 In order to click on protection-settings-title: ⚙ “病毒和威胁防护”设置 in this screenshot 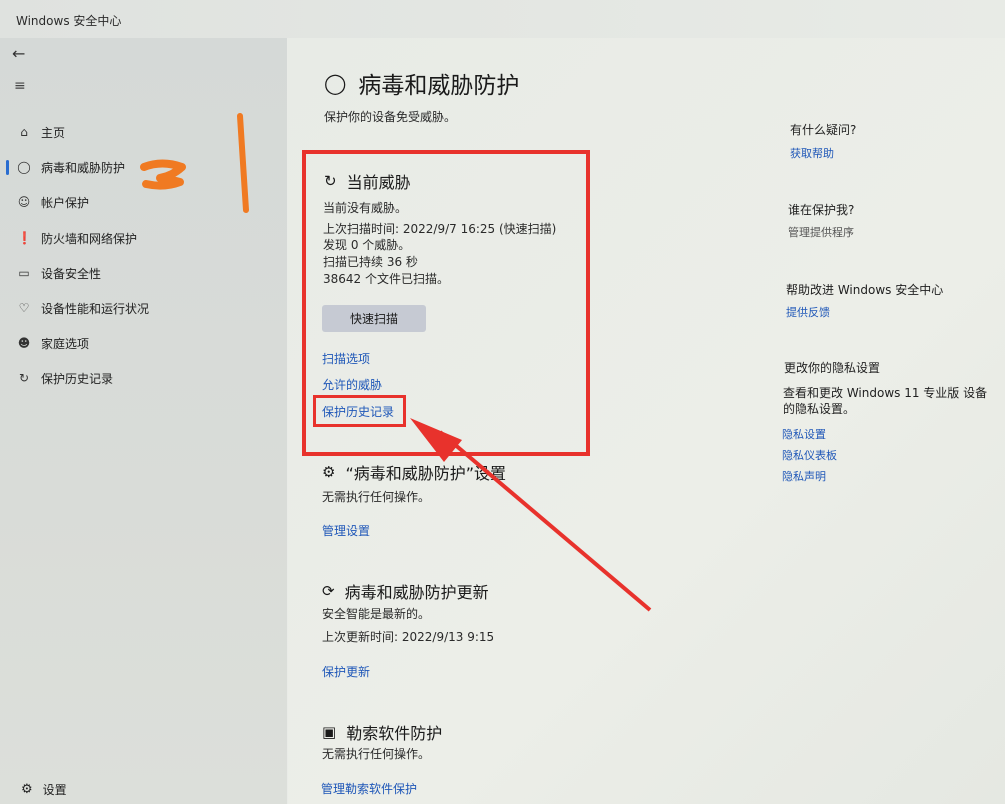, I will do `click(414, 472)`.